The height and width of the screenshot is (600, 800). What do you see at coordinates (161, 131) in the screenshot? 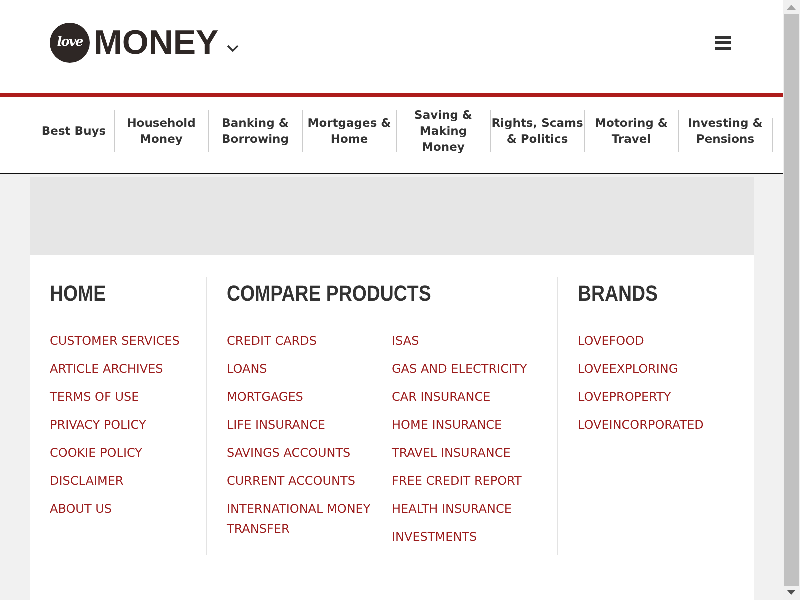
I see `nav-link: Household Money` at bounding box center [161, 131].